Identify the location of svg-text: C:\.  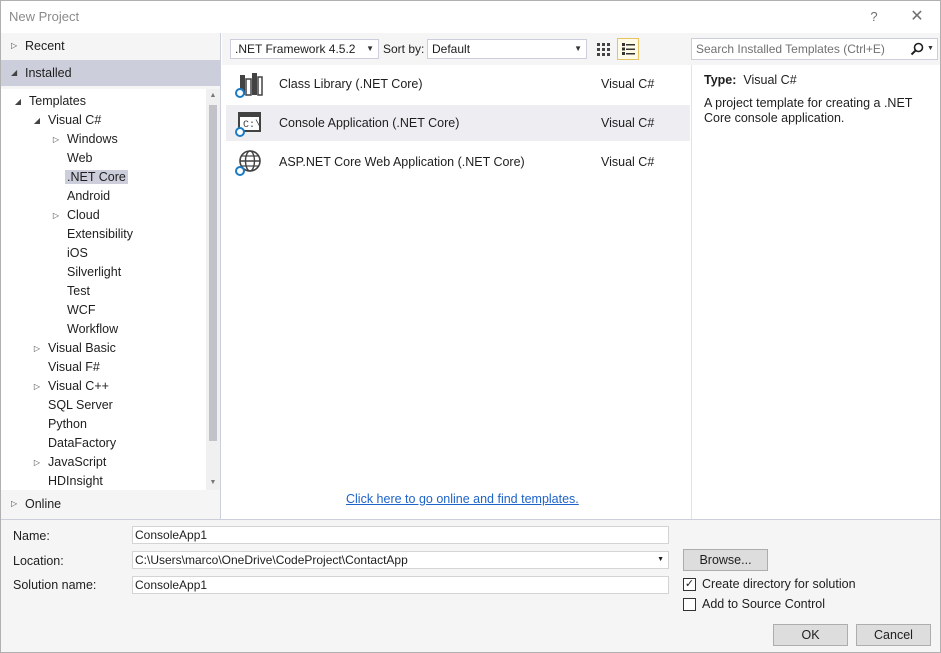
(252, 125).